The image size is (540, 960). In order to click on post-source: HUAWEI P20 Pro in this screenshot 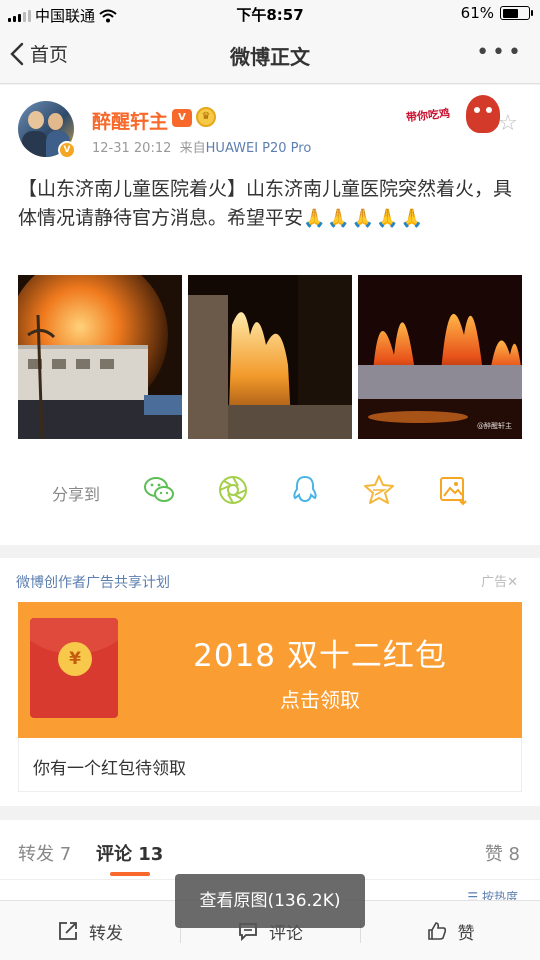, I will do `click(259, 148)`.